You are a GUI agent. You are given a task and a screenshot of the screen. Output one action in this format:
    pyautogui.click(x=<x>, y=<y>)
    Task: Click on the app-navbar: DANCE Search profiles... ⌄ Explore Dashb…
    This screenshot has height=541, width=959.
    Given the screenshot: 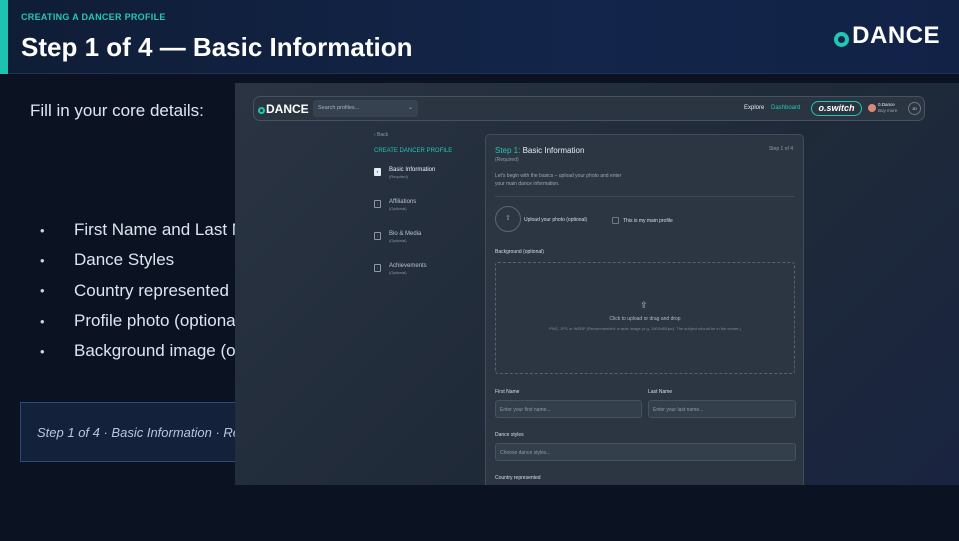 What is the action you would take?
    pyautogui.click(x=589, y=108)
    